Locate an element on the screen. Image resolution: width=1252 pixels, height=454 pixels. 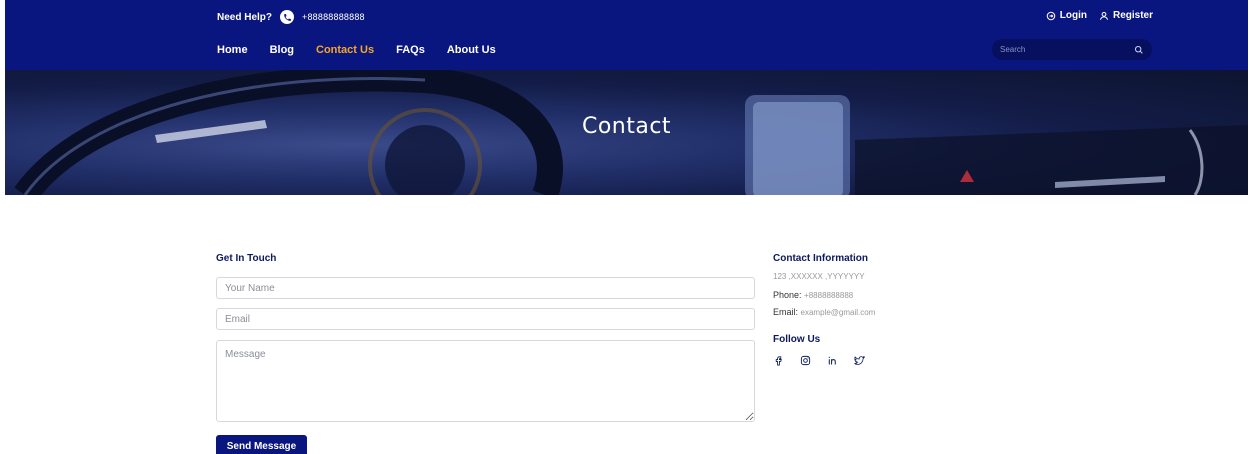
message-textarea is located at coordinates (485, 381).